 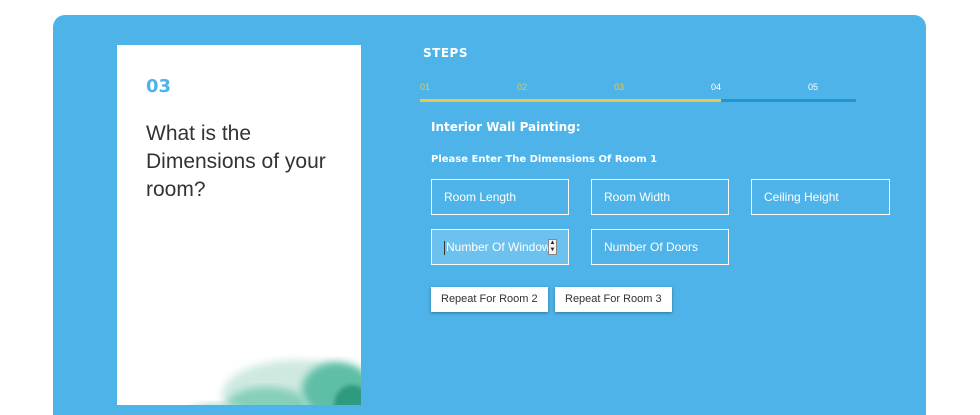 I want to click on room-dimensions-title: Please Enter The Dimensions Of Room 1, so click(x=544, y=159).